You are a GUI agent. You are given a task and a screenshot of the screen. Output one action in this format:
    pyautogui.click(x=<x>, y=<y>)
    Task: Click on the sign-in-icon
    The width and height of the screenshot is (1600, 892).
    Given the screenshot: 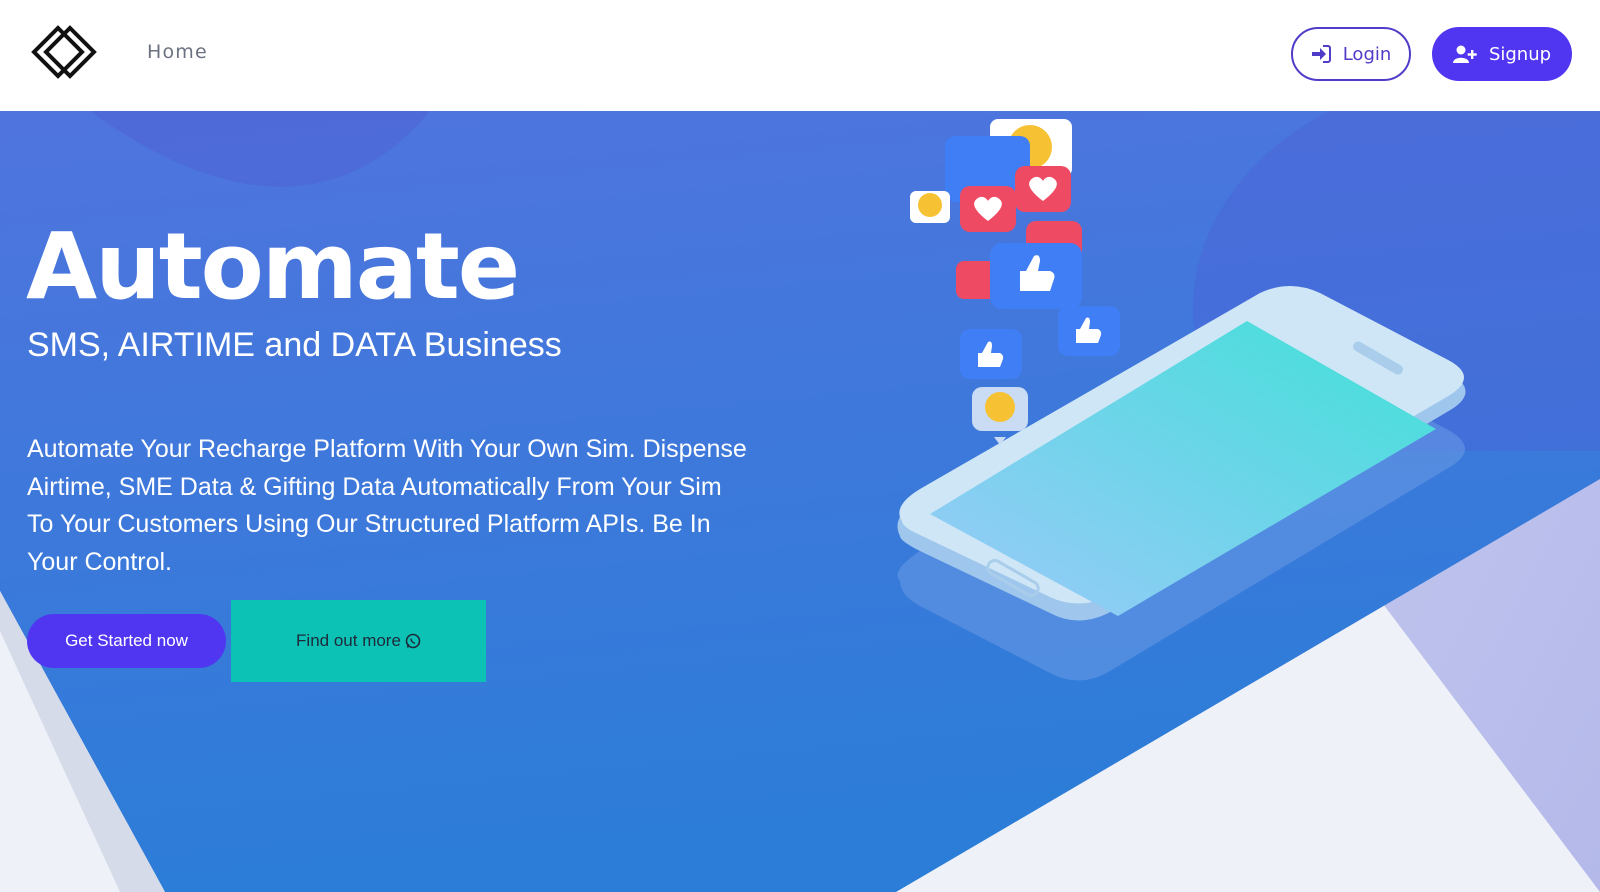 What is the action you would take?
    pyautogui.click(x=1321, y=54)
    